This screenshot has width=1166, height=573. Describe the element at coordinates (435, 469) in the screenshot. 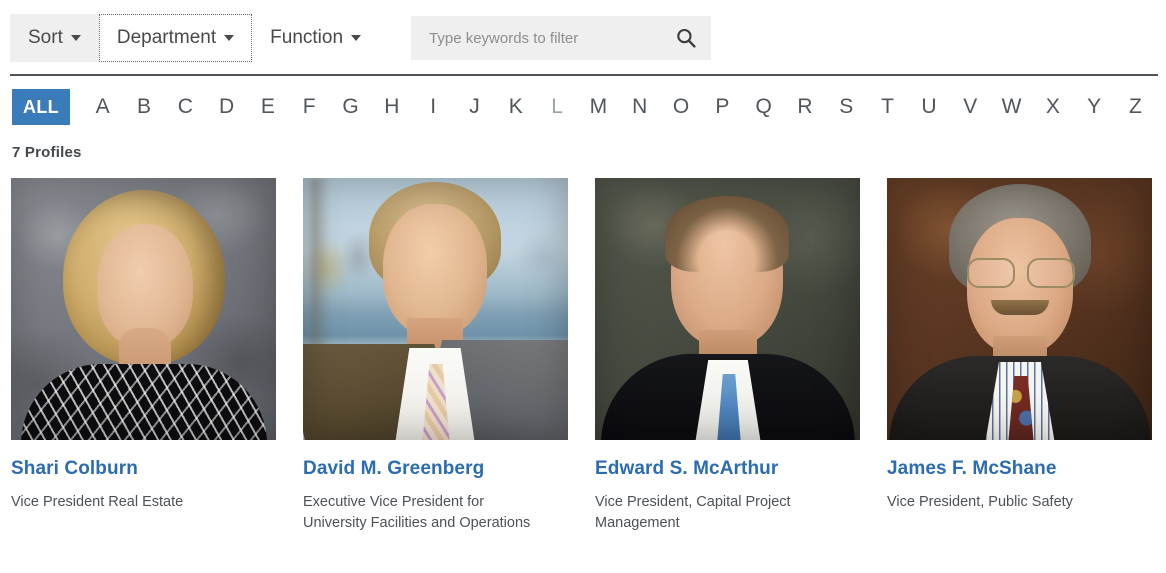

I see `profile-name-link: David M. Greenberg` at that location.